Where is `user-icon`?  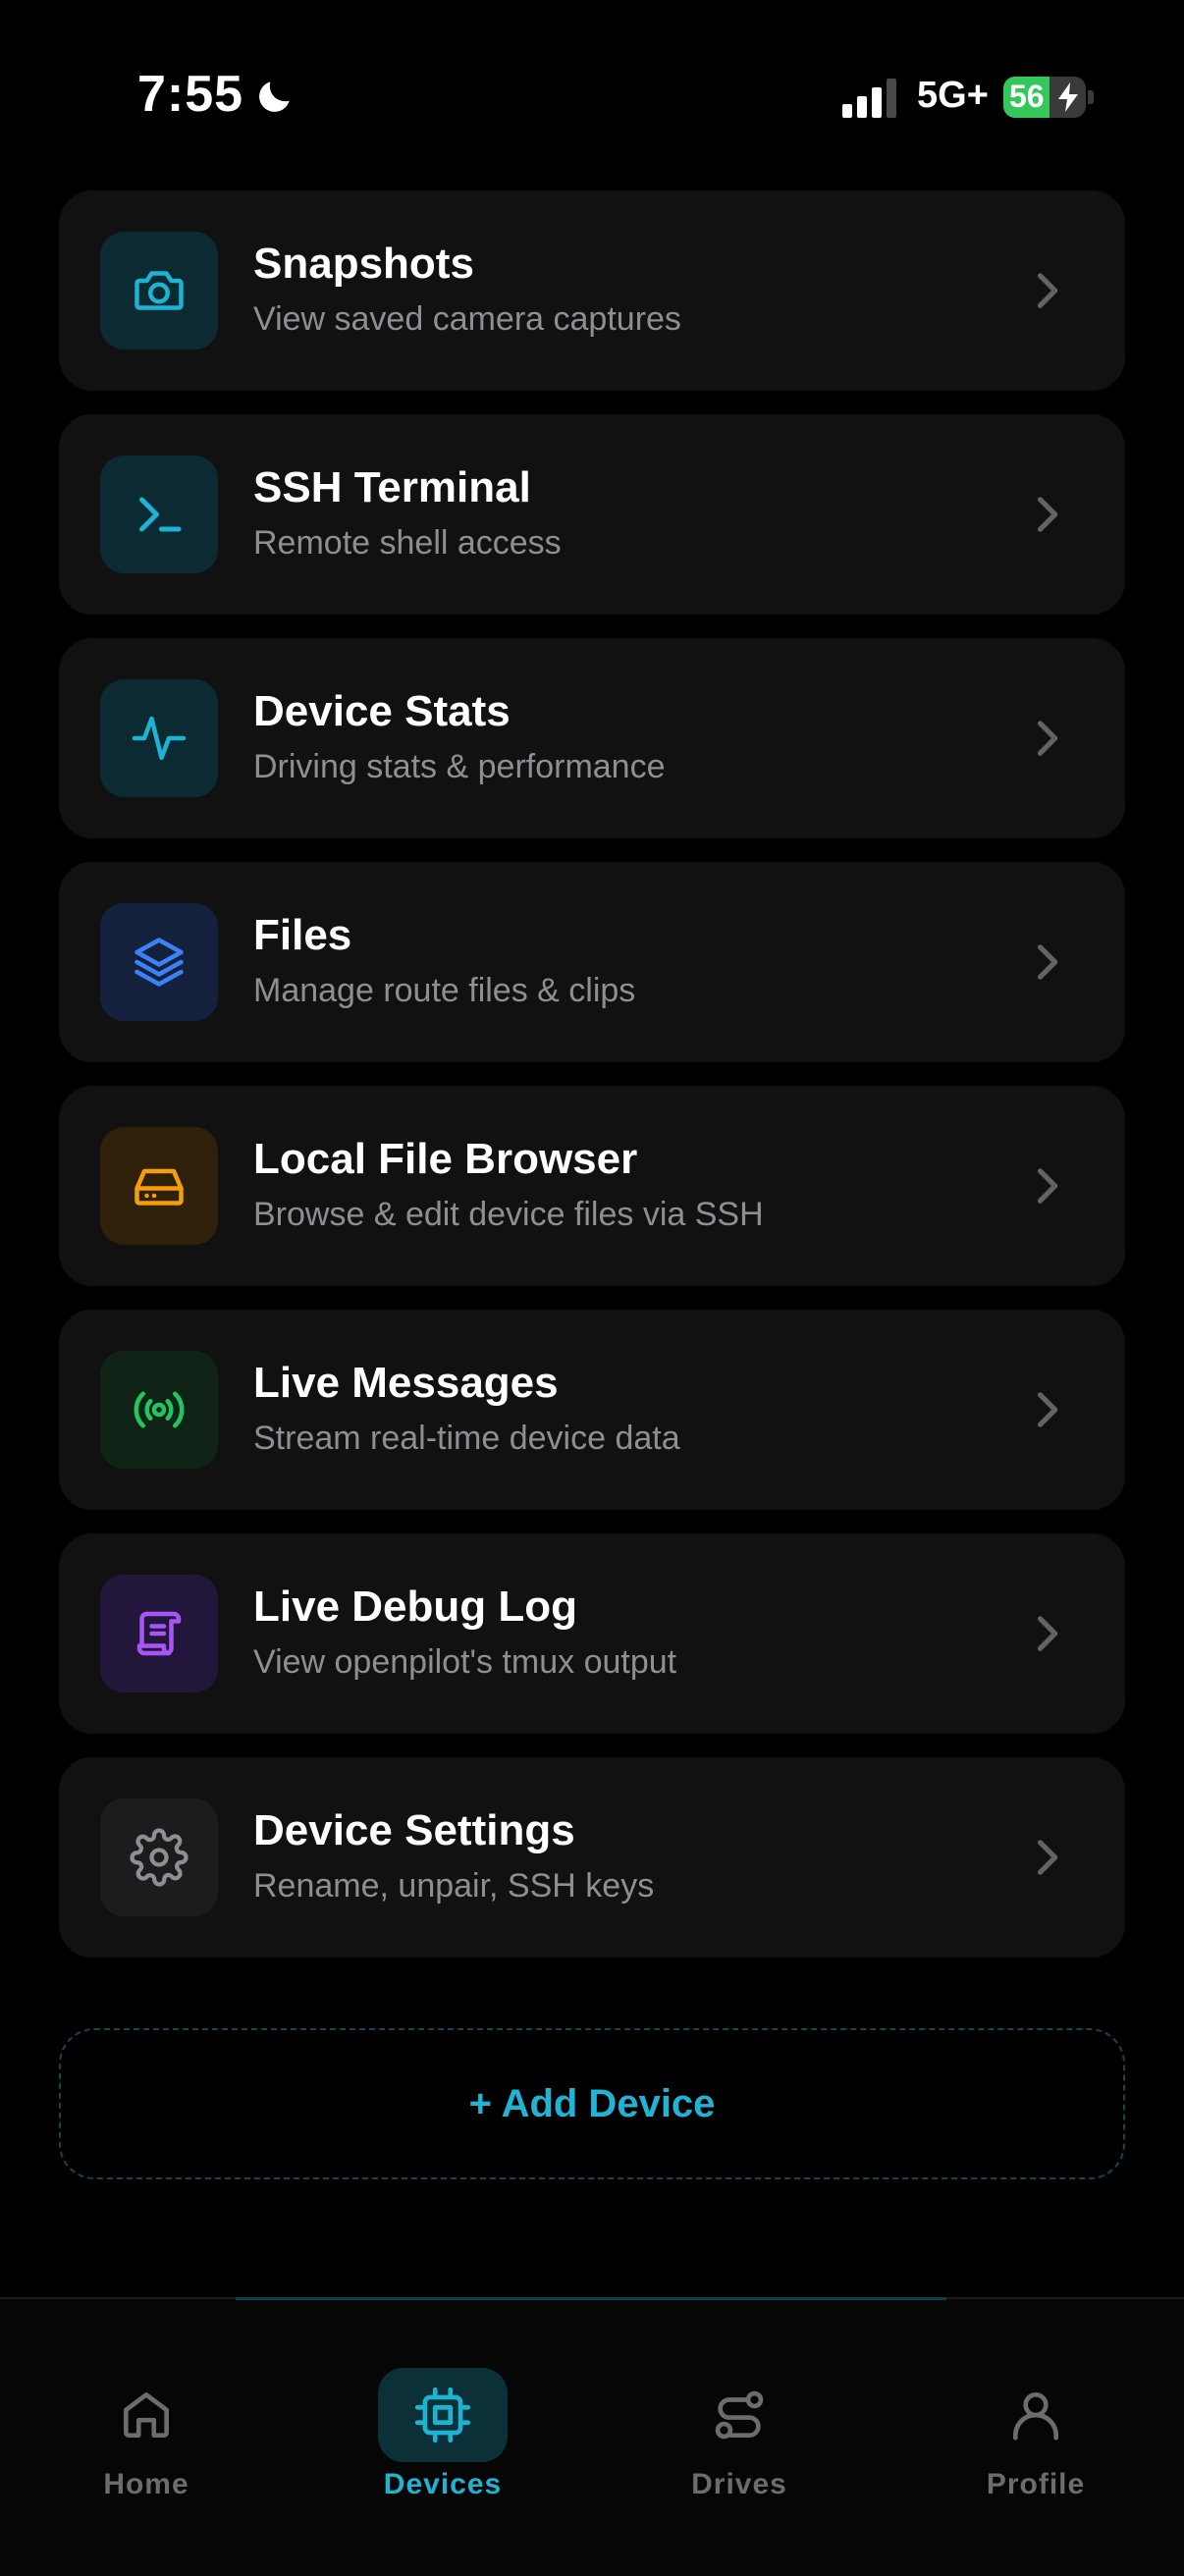 user-icon is located at coordinates (1035, 2416).